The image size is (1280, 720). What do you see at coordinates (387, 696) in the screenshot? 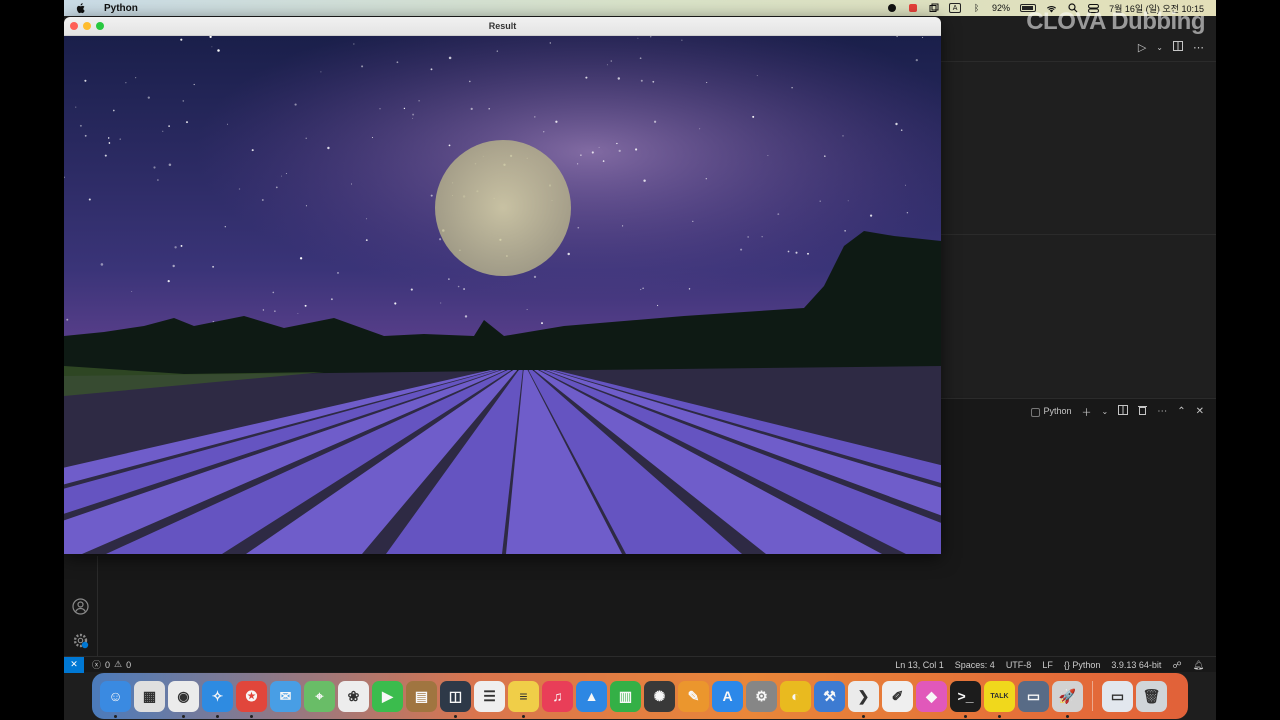
I see `dock-facetime-icon: ▶` at bounding box center [387, 696].